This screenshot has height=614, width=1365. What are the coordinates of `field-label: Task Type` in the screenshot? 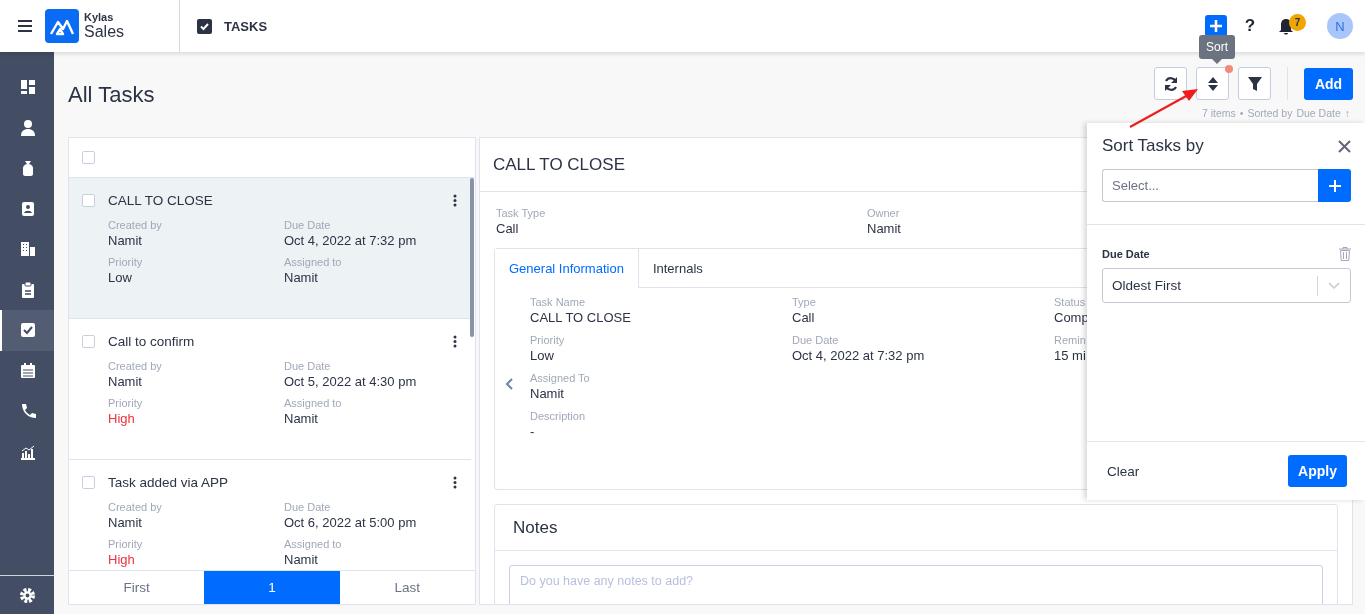 It's located at (521, 213).